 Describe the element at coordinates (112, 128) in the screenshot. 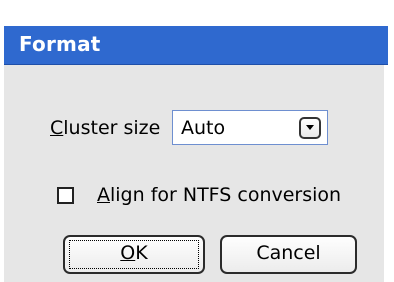

I see `cluster-size-label-text: luster size` at that location.